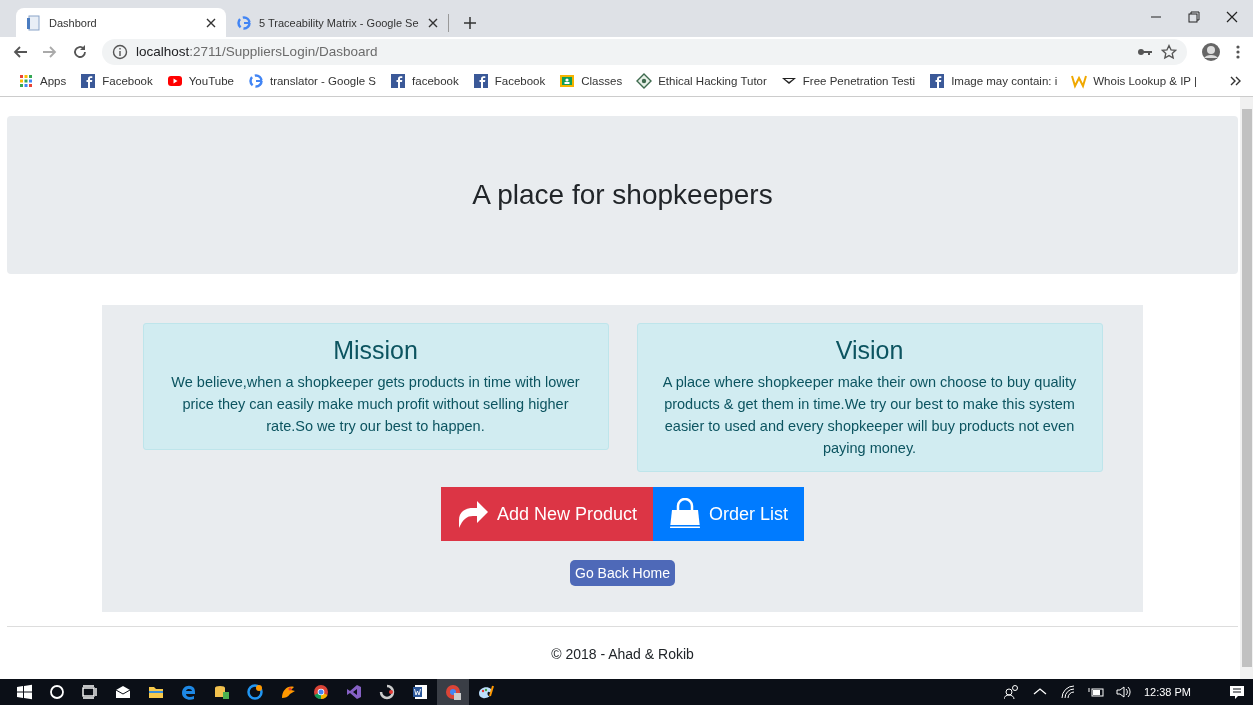 Image resolution: width=1253 pixels, height=705 pixels. Describe the element at coordinates (1236, 81) in the screenshot. I see `more-bookmarks-icon` at that location.